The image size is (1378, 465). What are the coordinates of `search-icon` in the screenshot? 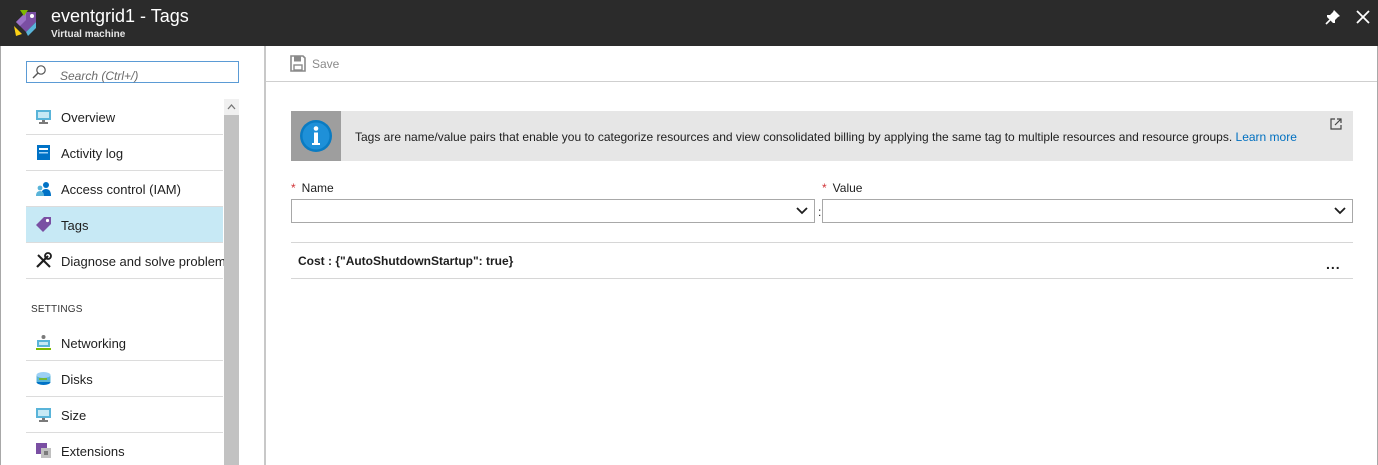 It's located at (39, 72).